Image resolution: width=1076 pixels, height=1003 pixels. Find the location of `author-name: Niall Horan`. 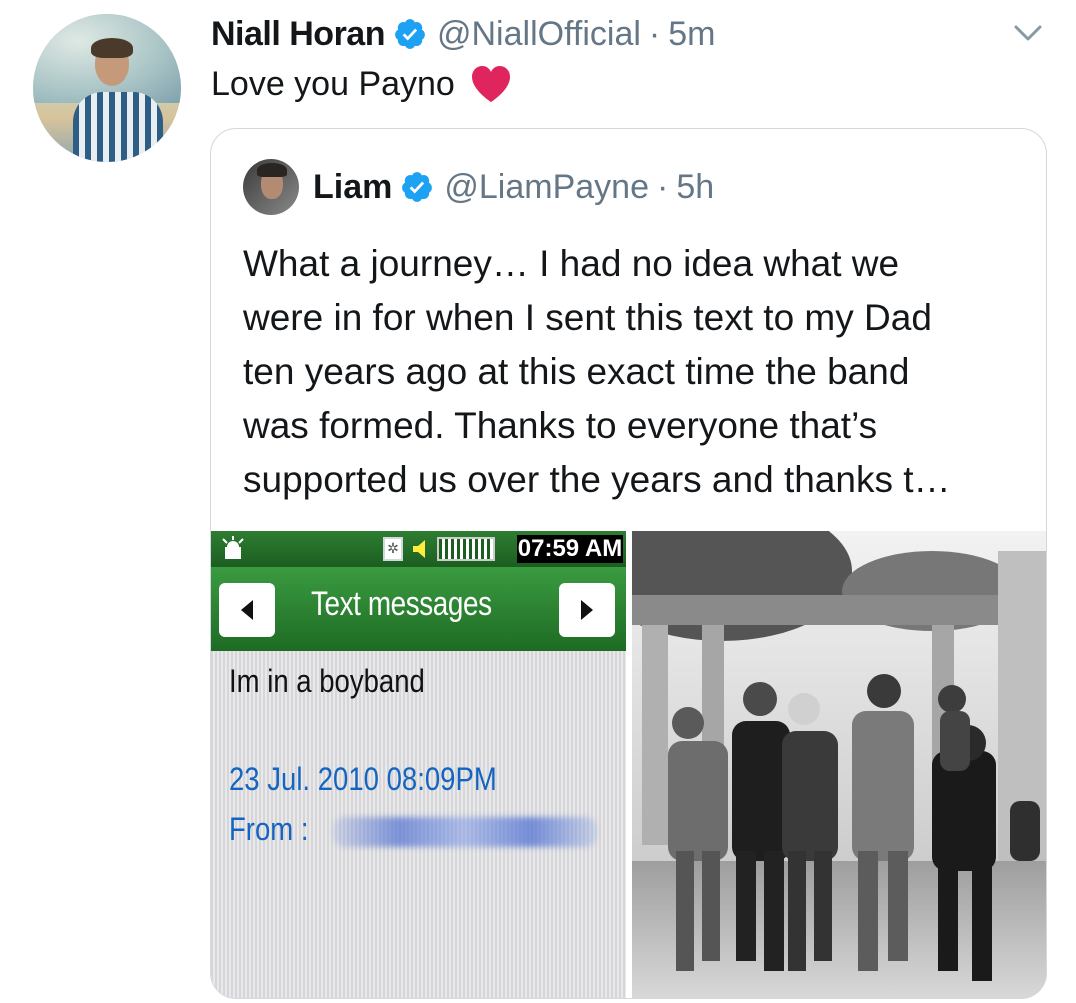

author-name: Niall Horan is located at coordinates (298, 34).